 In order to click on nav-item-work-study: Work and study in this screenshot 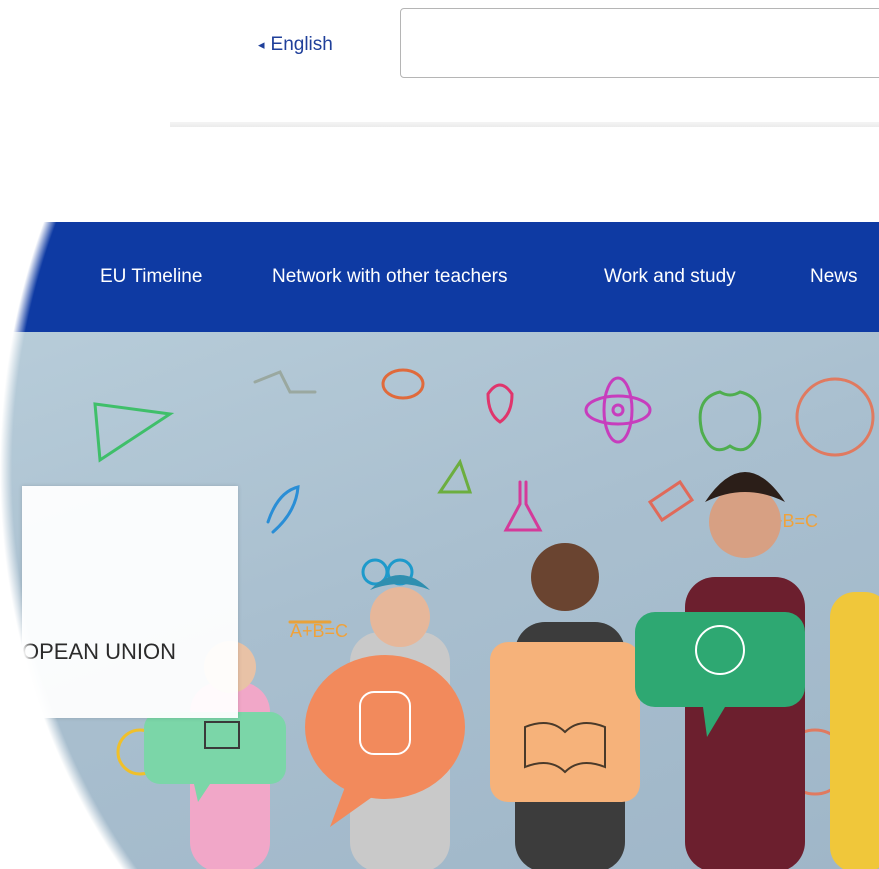, I will do `click(670, 277)`.